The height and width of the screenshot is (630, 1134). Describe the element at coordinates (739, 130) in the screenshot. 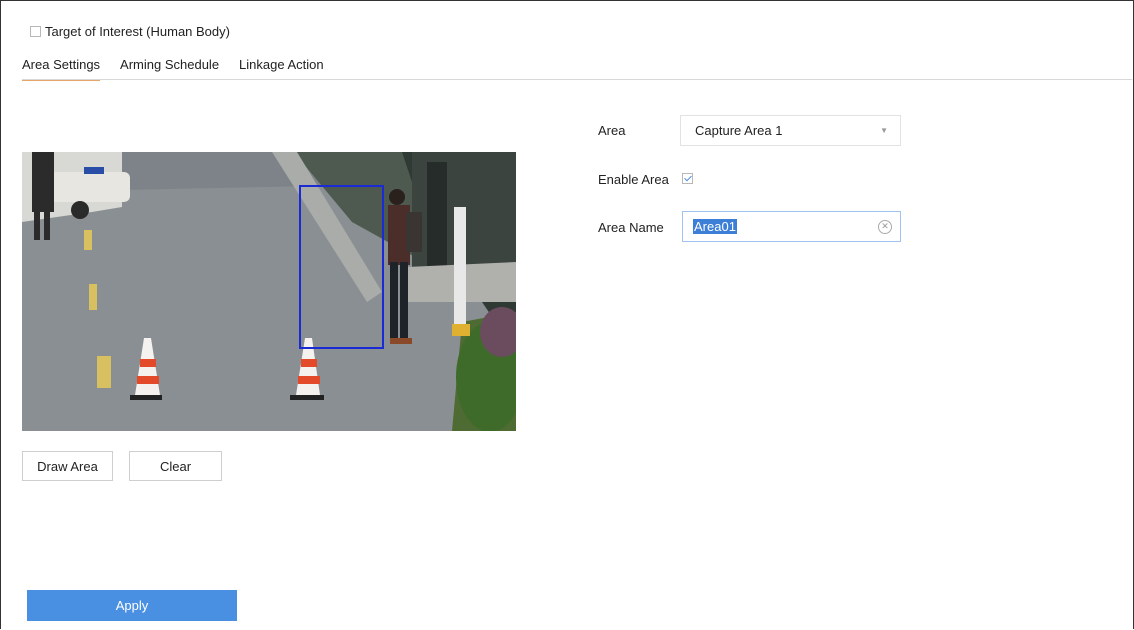

I see `area-select-value: Capture Area 1` at that location.